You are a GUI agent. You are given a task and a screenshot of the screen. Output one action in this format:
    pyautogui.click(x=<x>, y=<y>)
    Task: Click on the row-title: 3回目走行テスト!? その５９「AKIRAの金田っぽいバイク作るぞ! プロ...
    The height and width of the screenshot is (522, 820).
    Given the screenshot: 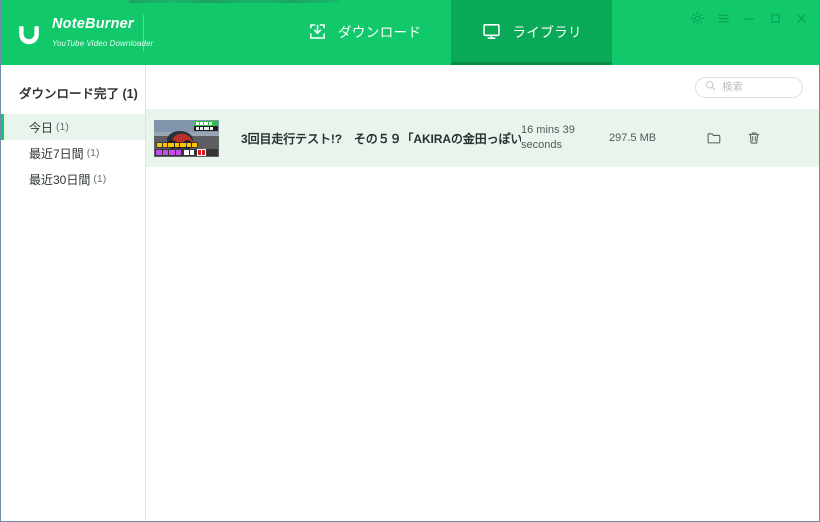 What is the action you would take?
    pyautogui.click(x=381, y=138)
    